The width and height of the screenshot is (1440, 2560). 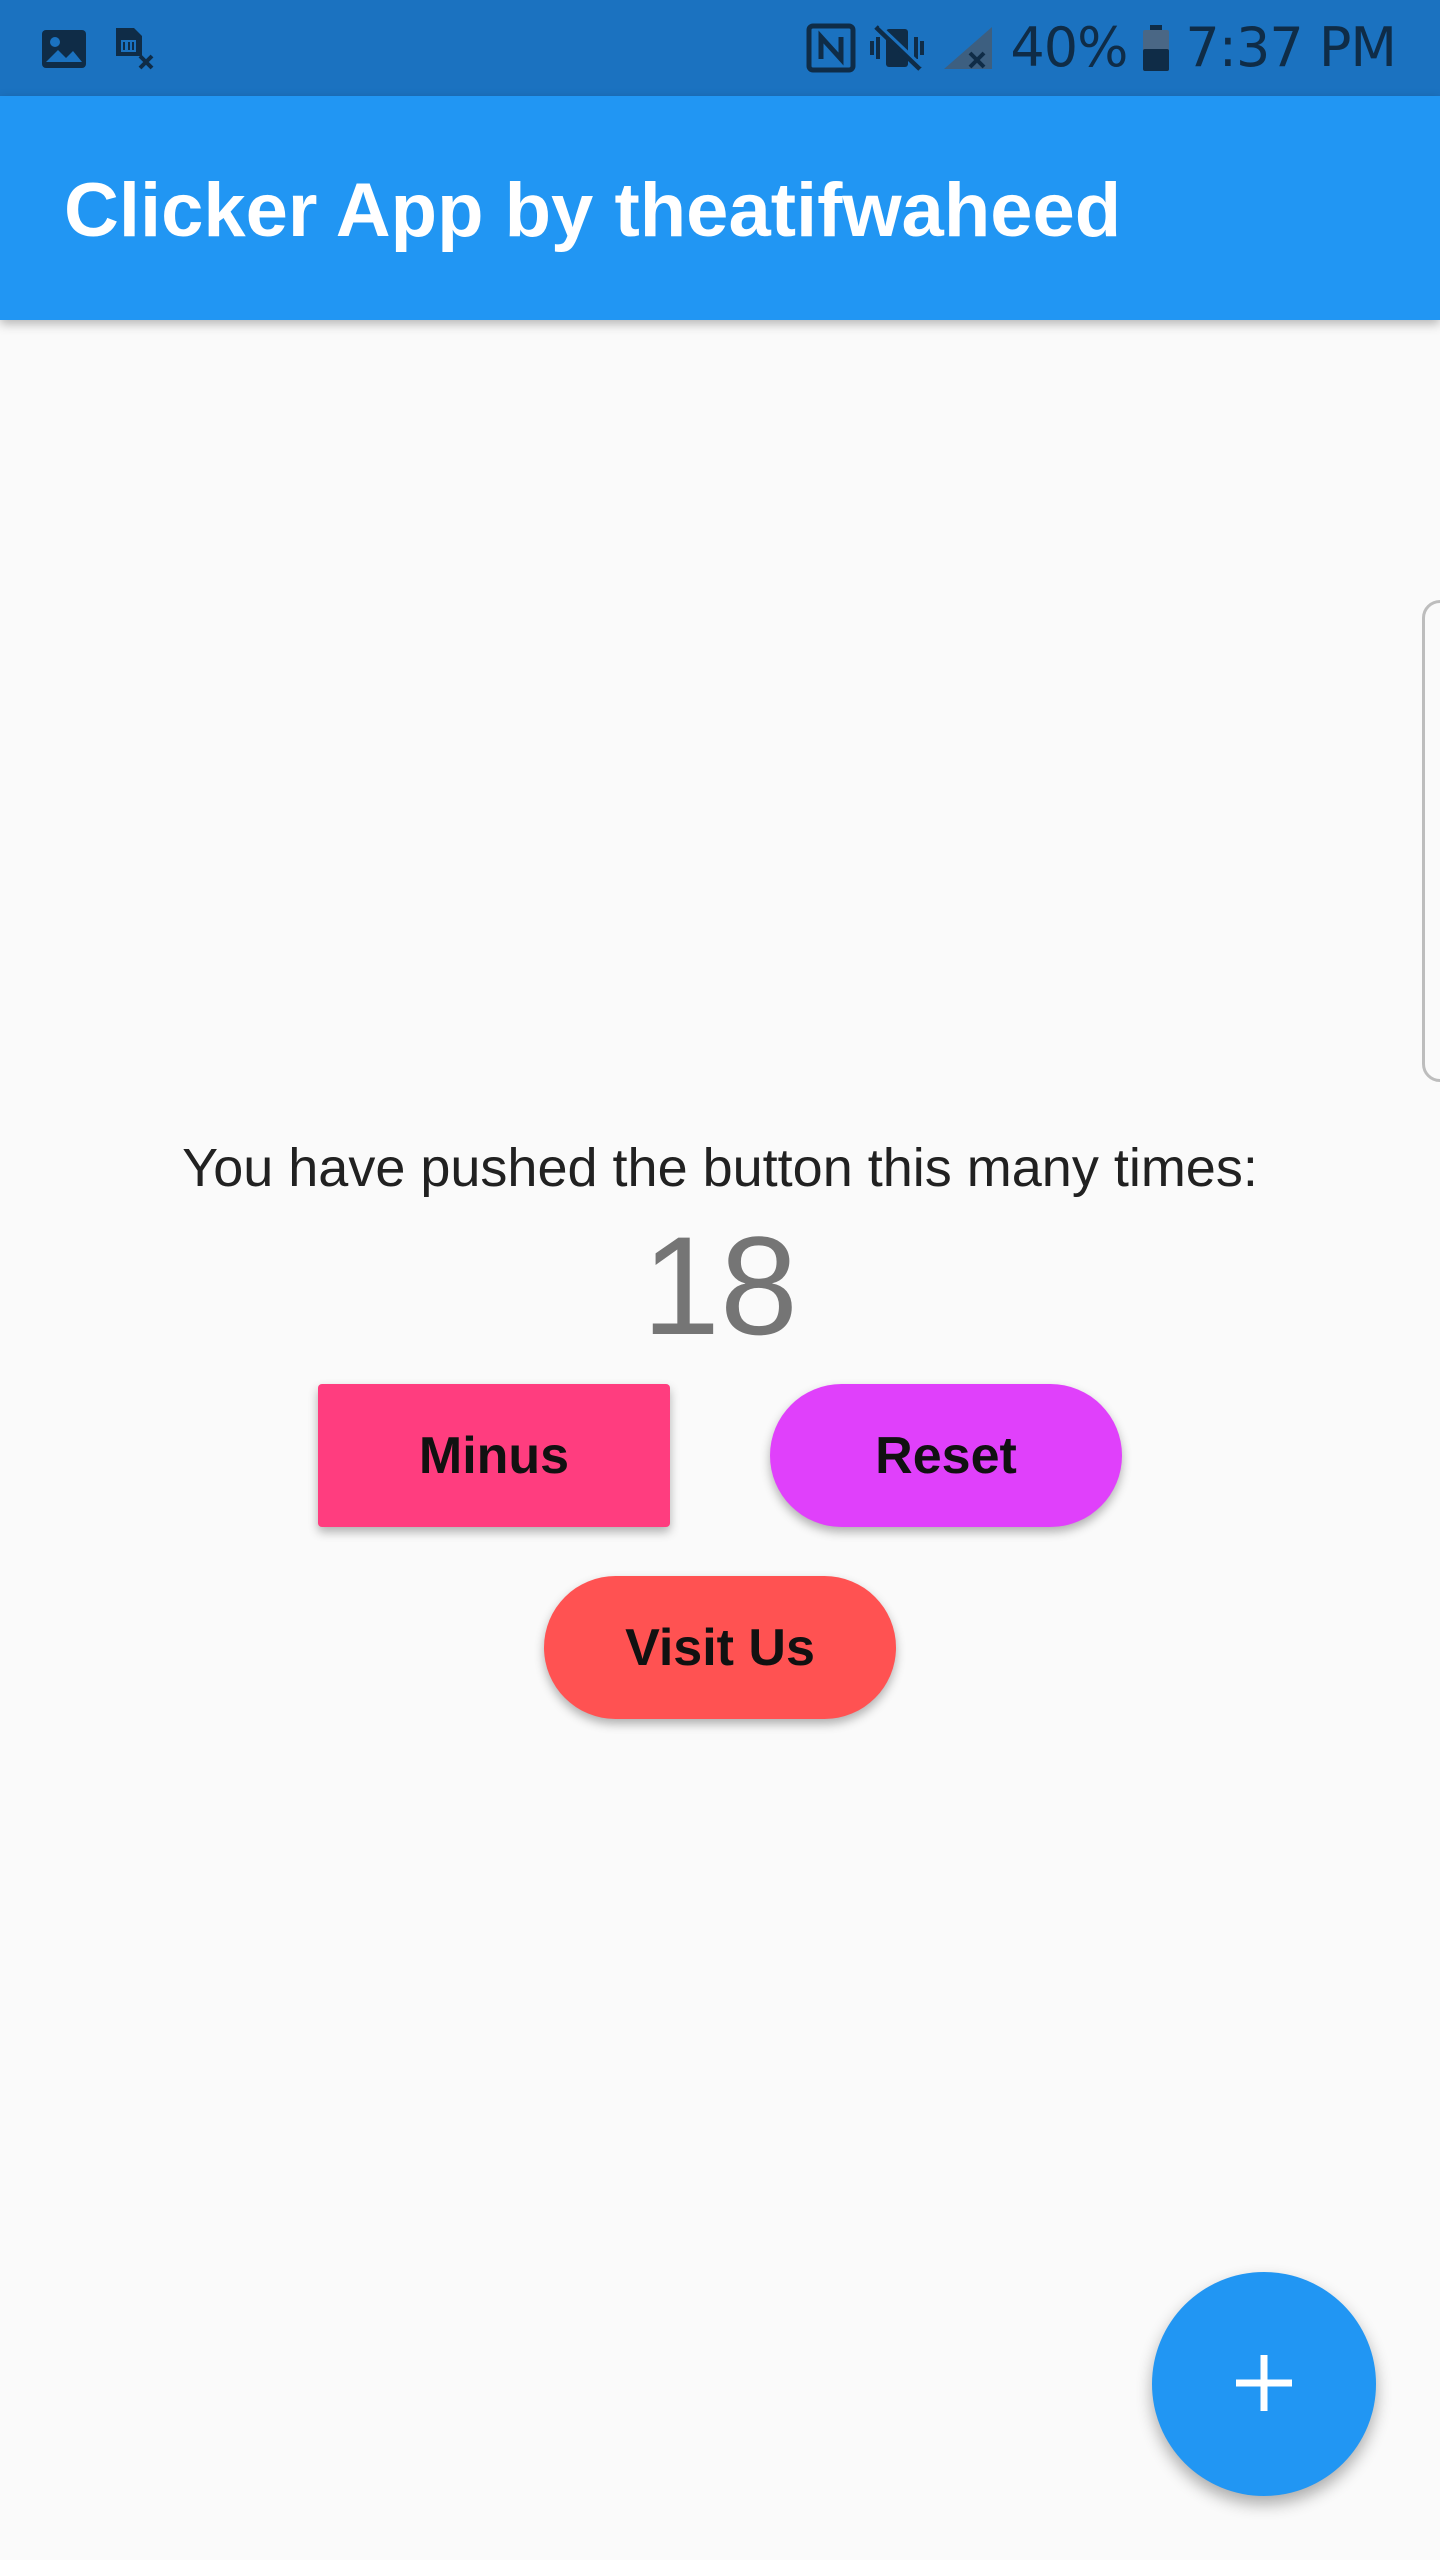 I want to click on counter-value: 18, so click(x=720, y=1285).